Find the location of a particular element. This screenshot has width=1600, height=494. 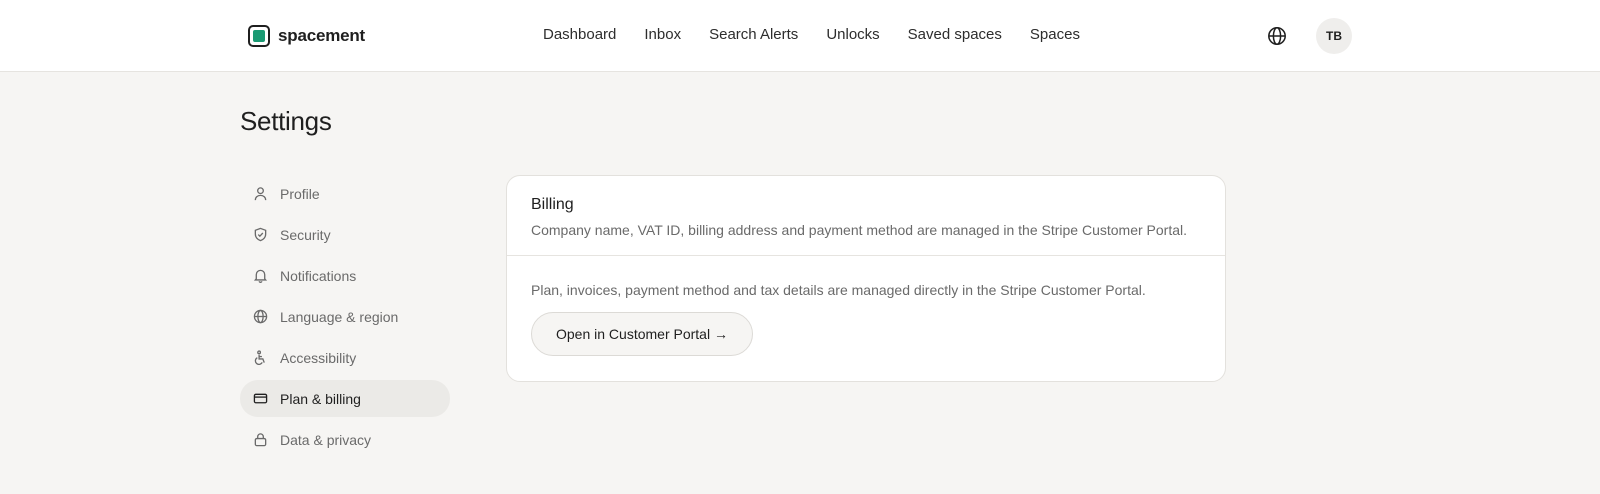

bell-icon is located at coordinates (260, 276).